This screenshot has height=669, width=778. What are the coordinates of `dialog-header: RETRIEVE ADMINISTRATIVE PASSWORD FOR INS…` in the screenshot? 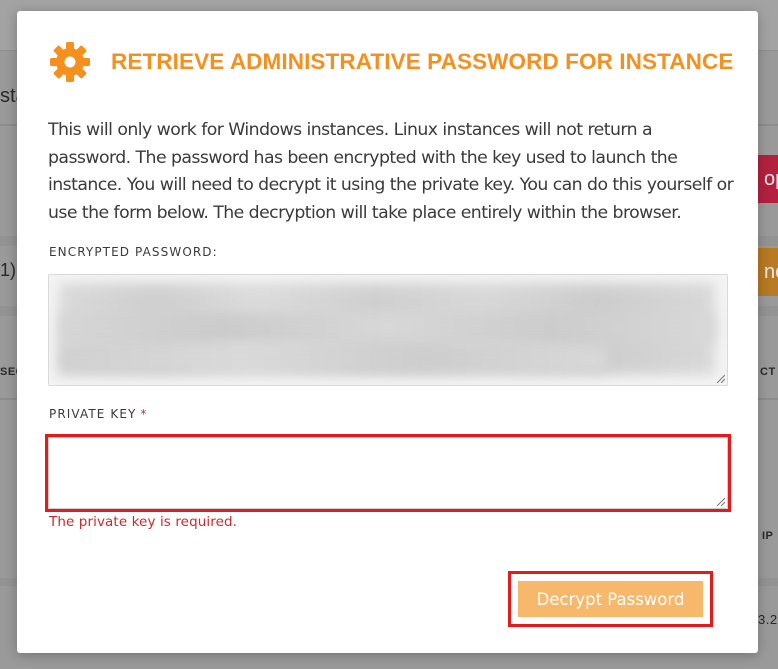 It's located at (393, 62).